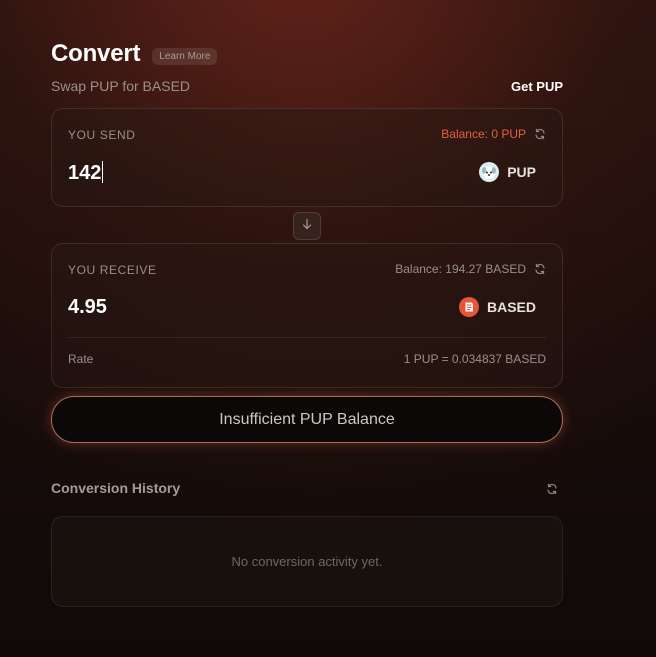  What do you see at coordinates (483, 134) in the screenshot?
I see `send-balance-text: Balance: 0 PUP` at bounding box center [483, 134].